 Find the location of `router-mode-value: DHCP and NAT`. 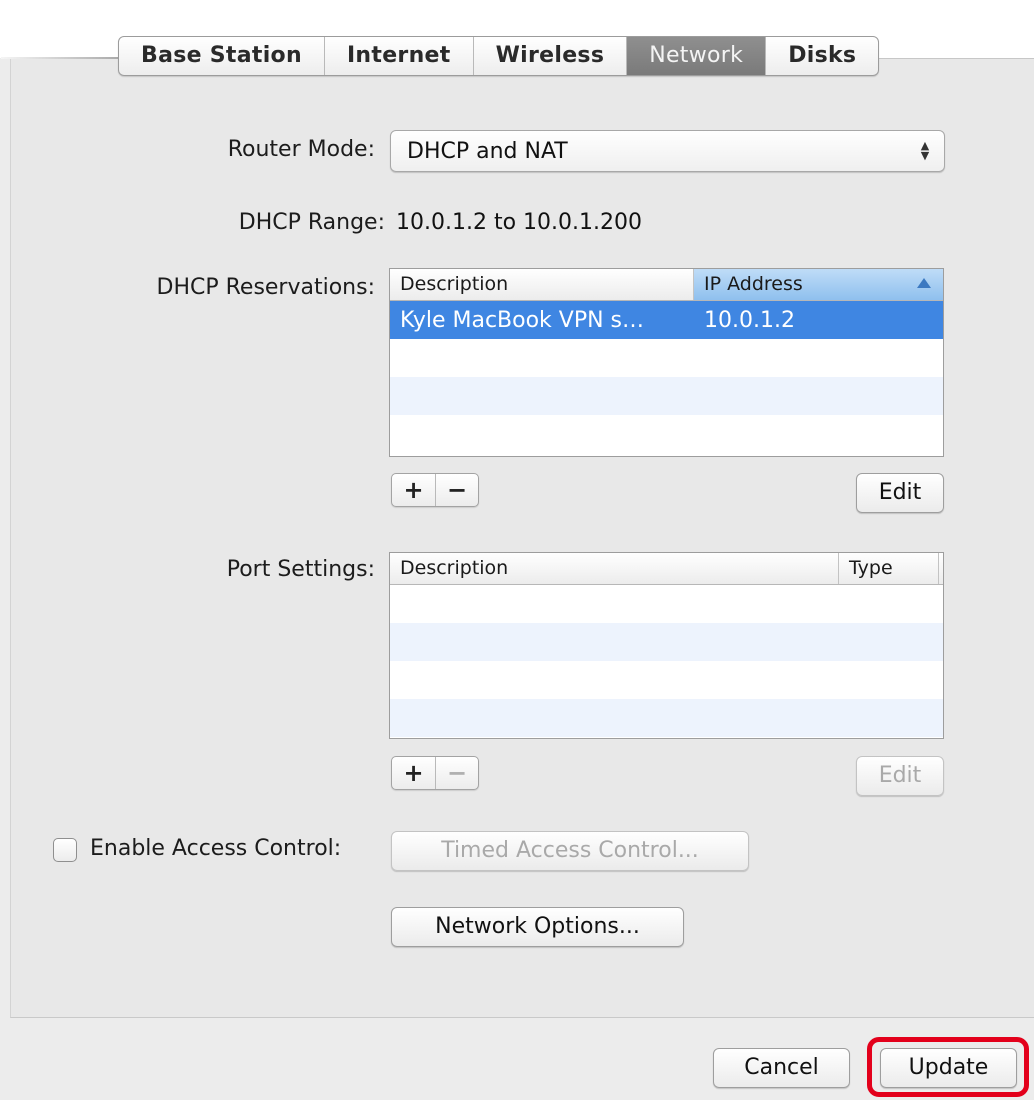

router-mode-value: DHCP and NAT is located at coordinates (487, 151).